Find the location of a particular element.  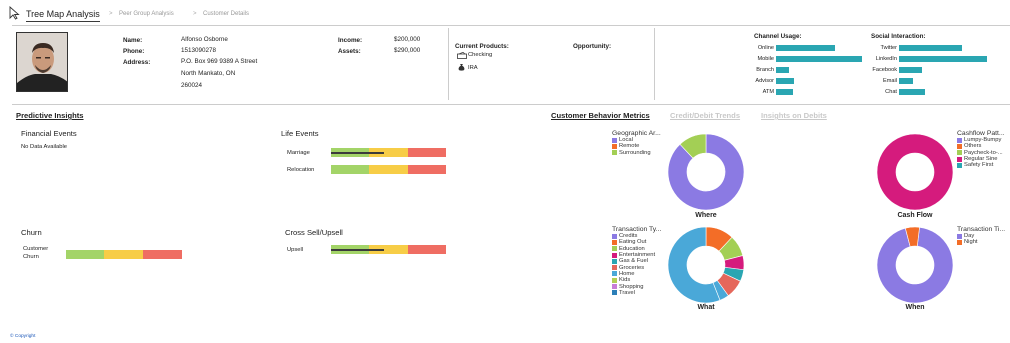

copyright: © Copyright is located at coordinates (22, 336).